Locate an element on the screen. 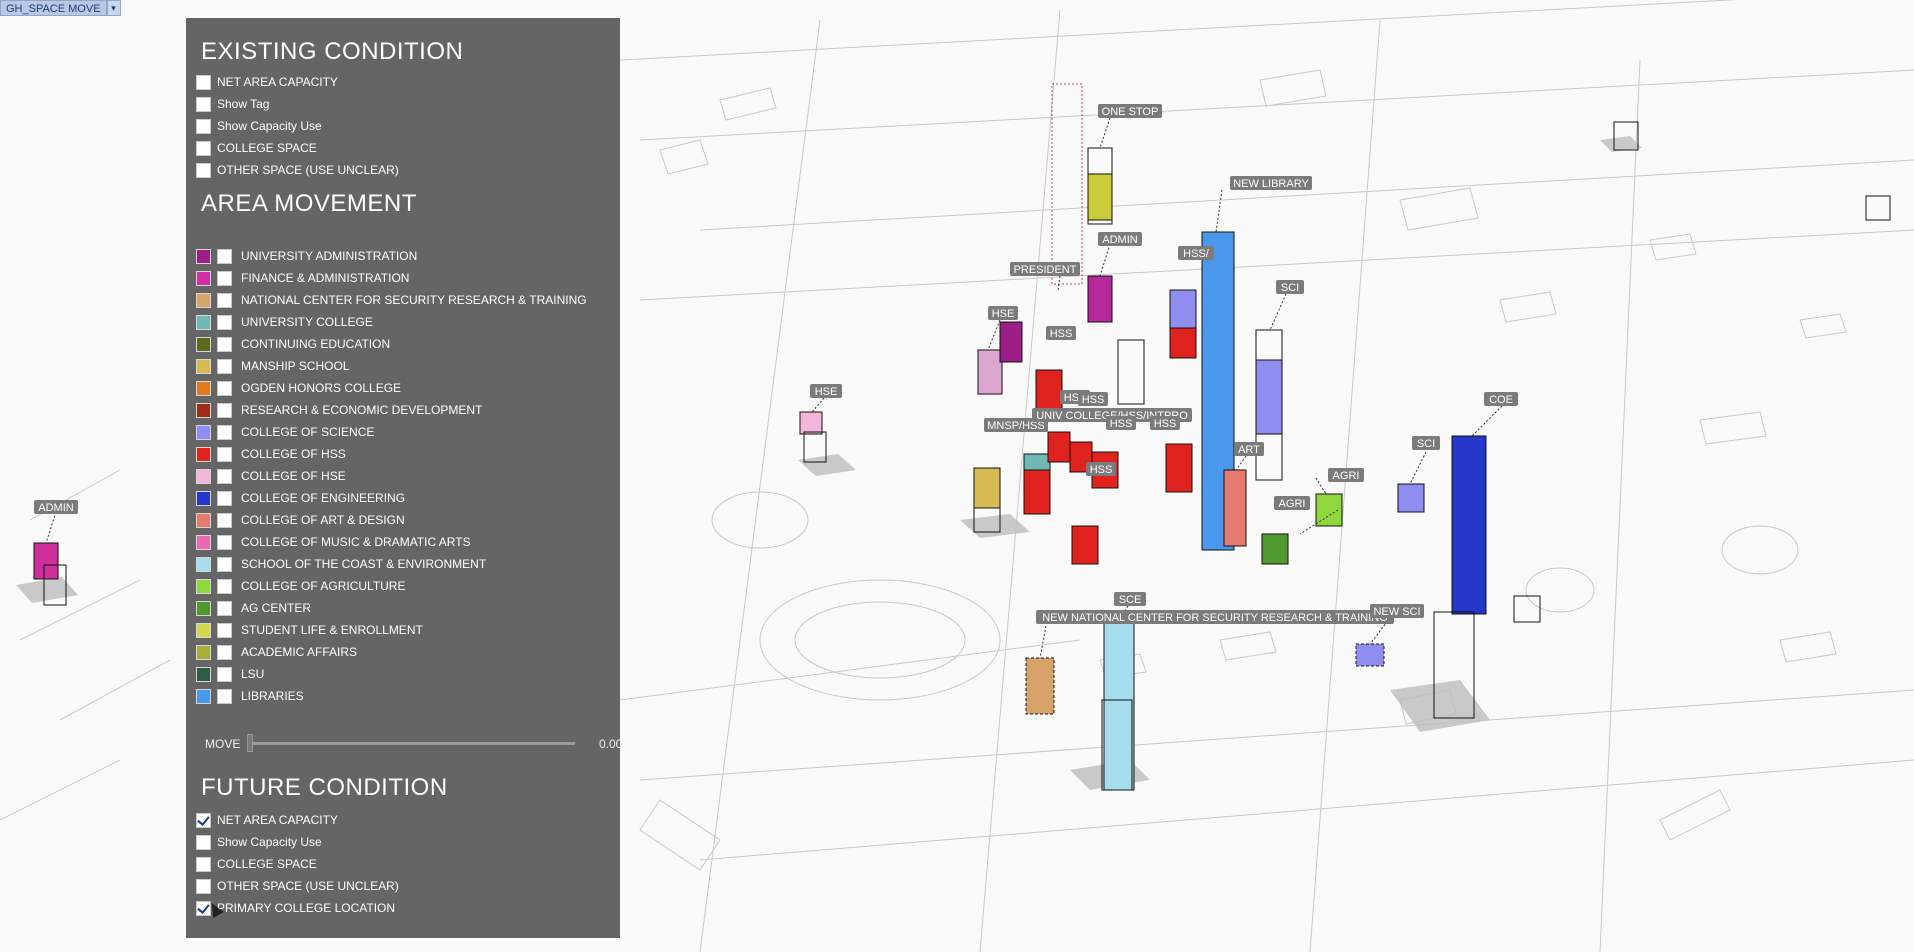 This screenshot has width=1914, height=952. svg-text: NEW LIBRARY is located at coordinates (1271, 184).